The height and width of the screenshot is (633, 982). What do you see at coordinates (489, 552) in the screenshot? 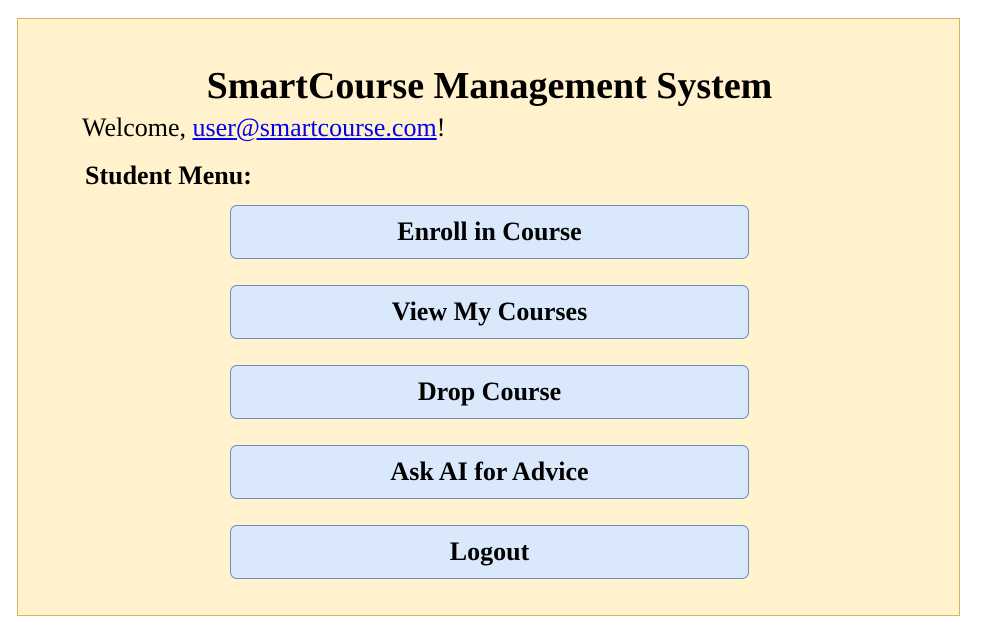
I see `logout-button: Logout` at bounding box center [489, 552].